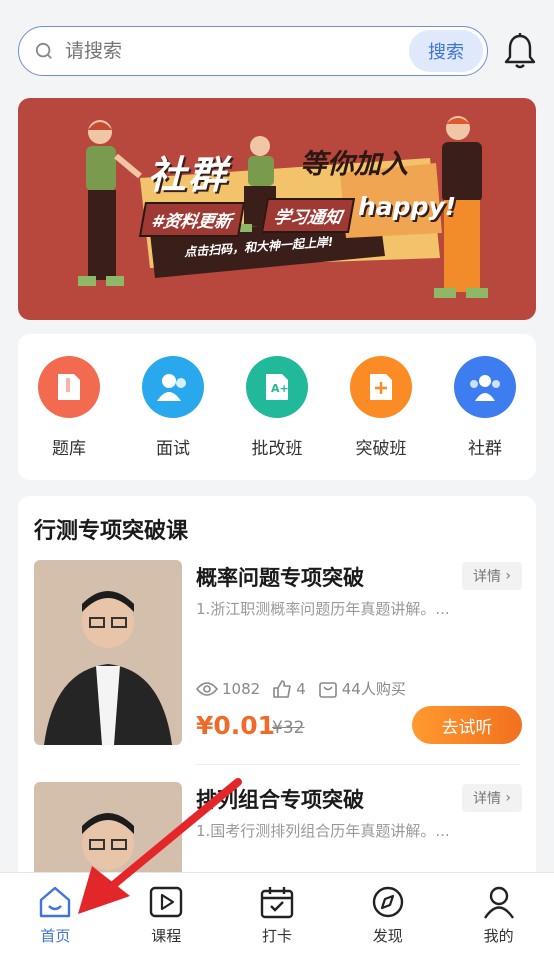  I want to click on tab-profile: 我的, so click(498, 915).